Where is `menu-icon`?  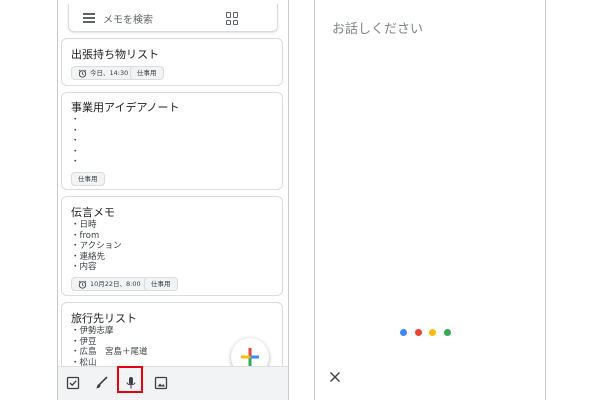
menu-icon is located at coordinates (89, 18).